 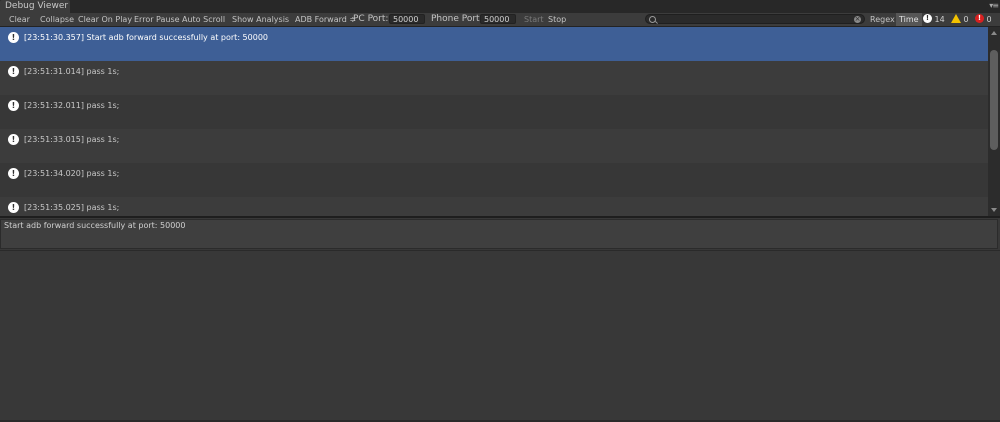 What do you see at coordinates (321, 19) in the screenshot?
I see `adb-forward-label: ADB Forward` at bounding box center [321, 19].